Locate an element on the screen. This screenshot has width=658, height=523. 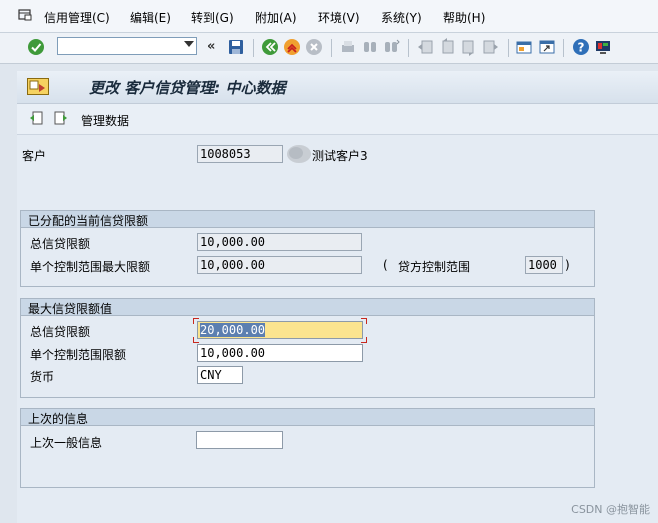
credit-control-area-field: 1000 is located at coordinates (544, 265).